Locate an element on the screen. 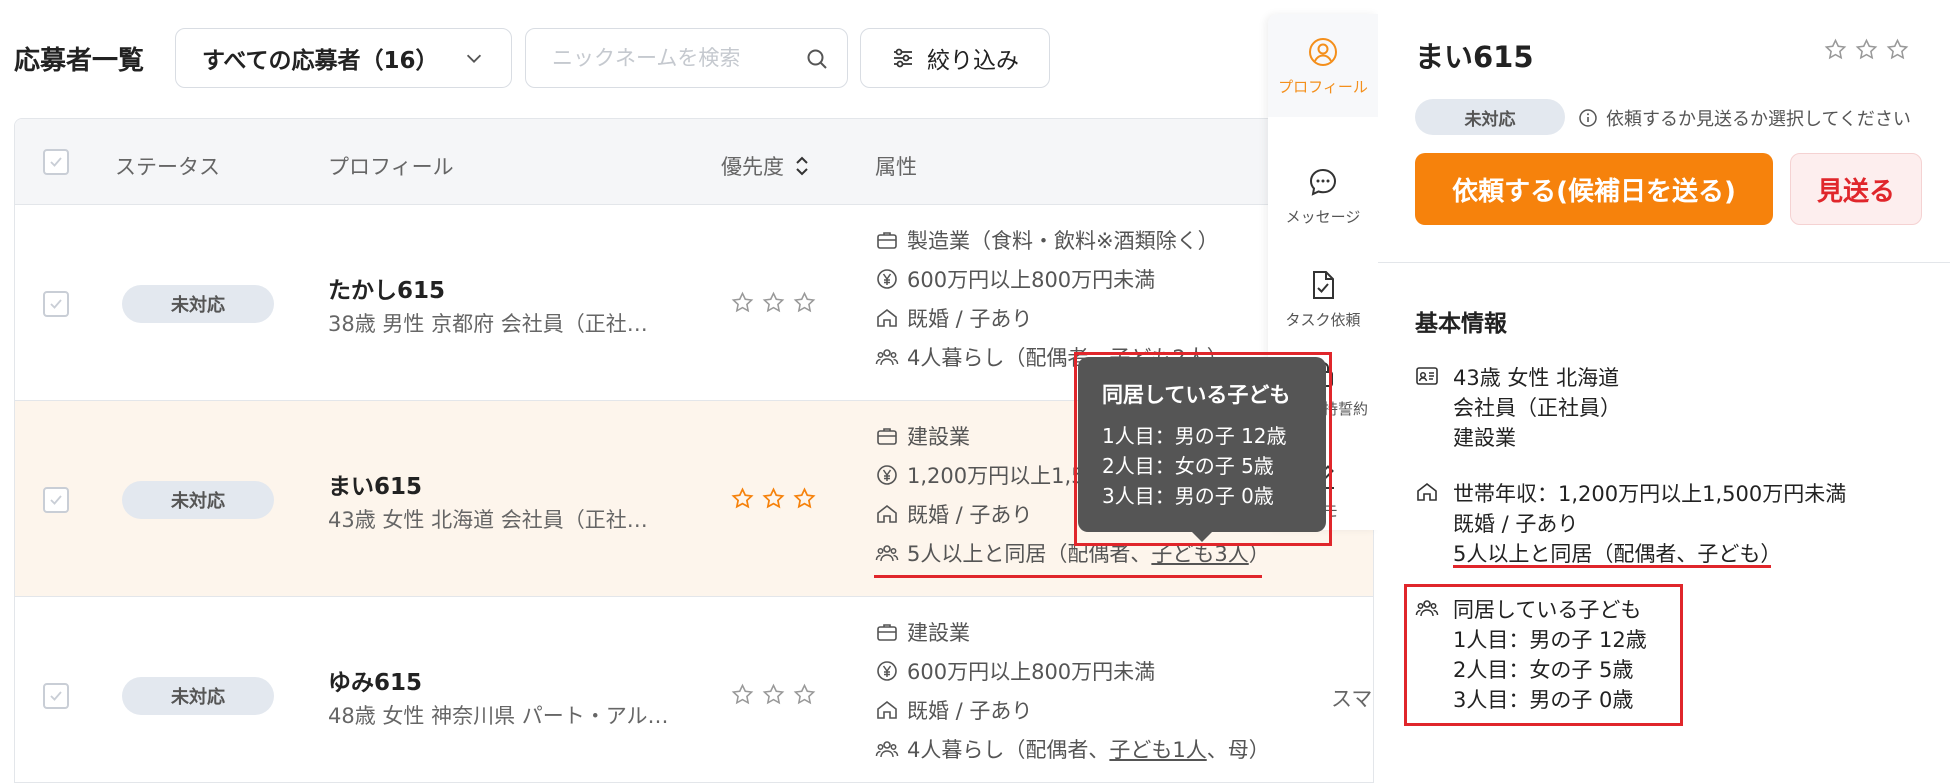  applicant-filter-select: すべての応募者（16） is located at coordinates (343, 58).